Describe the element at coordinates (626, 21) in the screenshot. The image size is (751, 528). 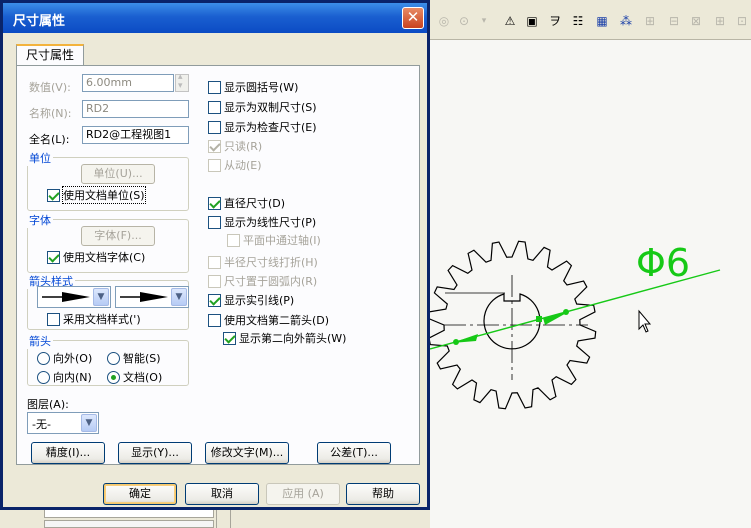
I see `cosmetic-thread-icon: ⁂` at that location.